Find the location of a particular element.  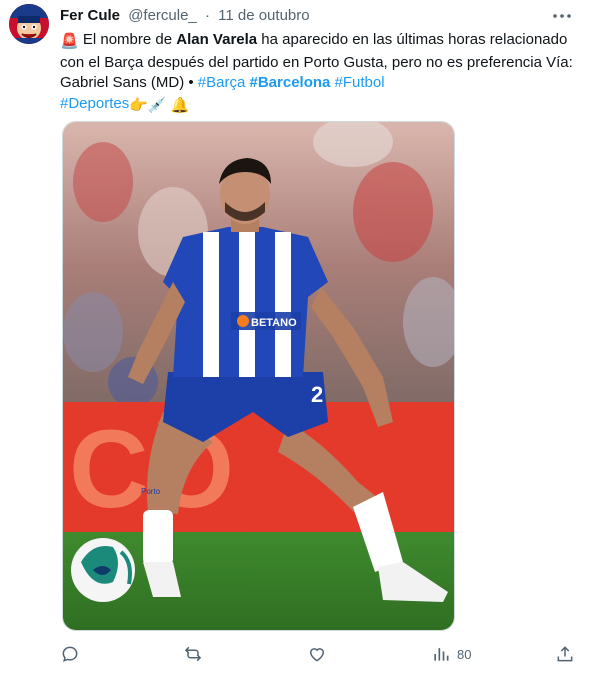

hashtag-deportes: #Deportes is located at coordinates (94, 103).